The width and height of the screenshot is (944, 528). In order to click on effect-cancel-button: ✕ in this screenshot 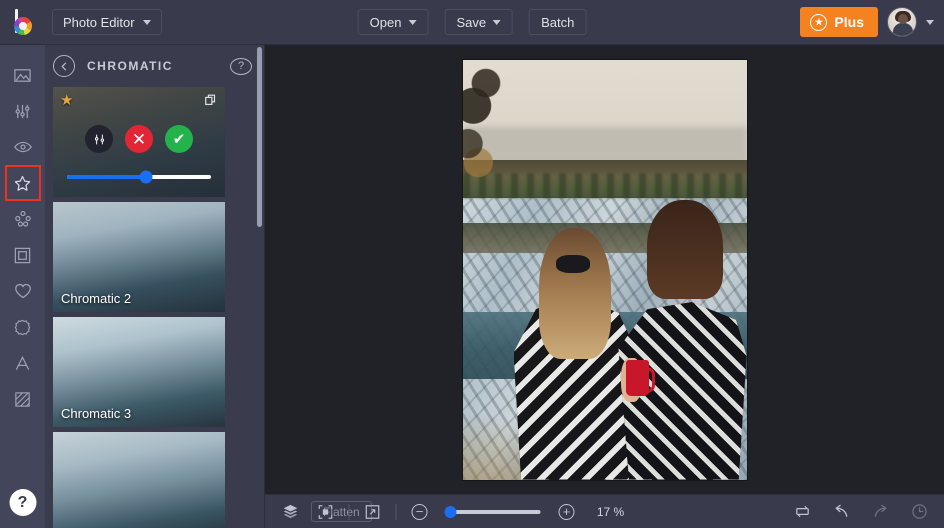, I will do `click(139, 139)`.